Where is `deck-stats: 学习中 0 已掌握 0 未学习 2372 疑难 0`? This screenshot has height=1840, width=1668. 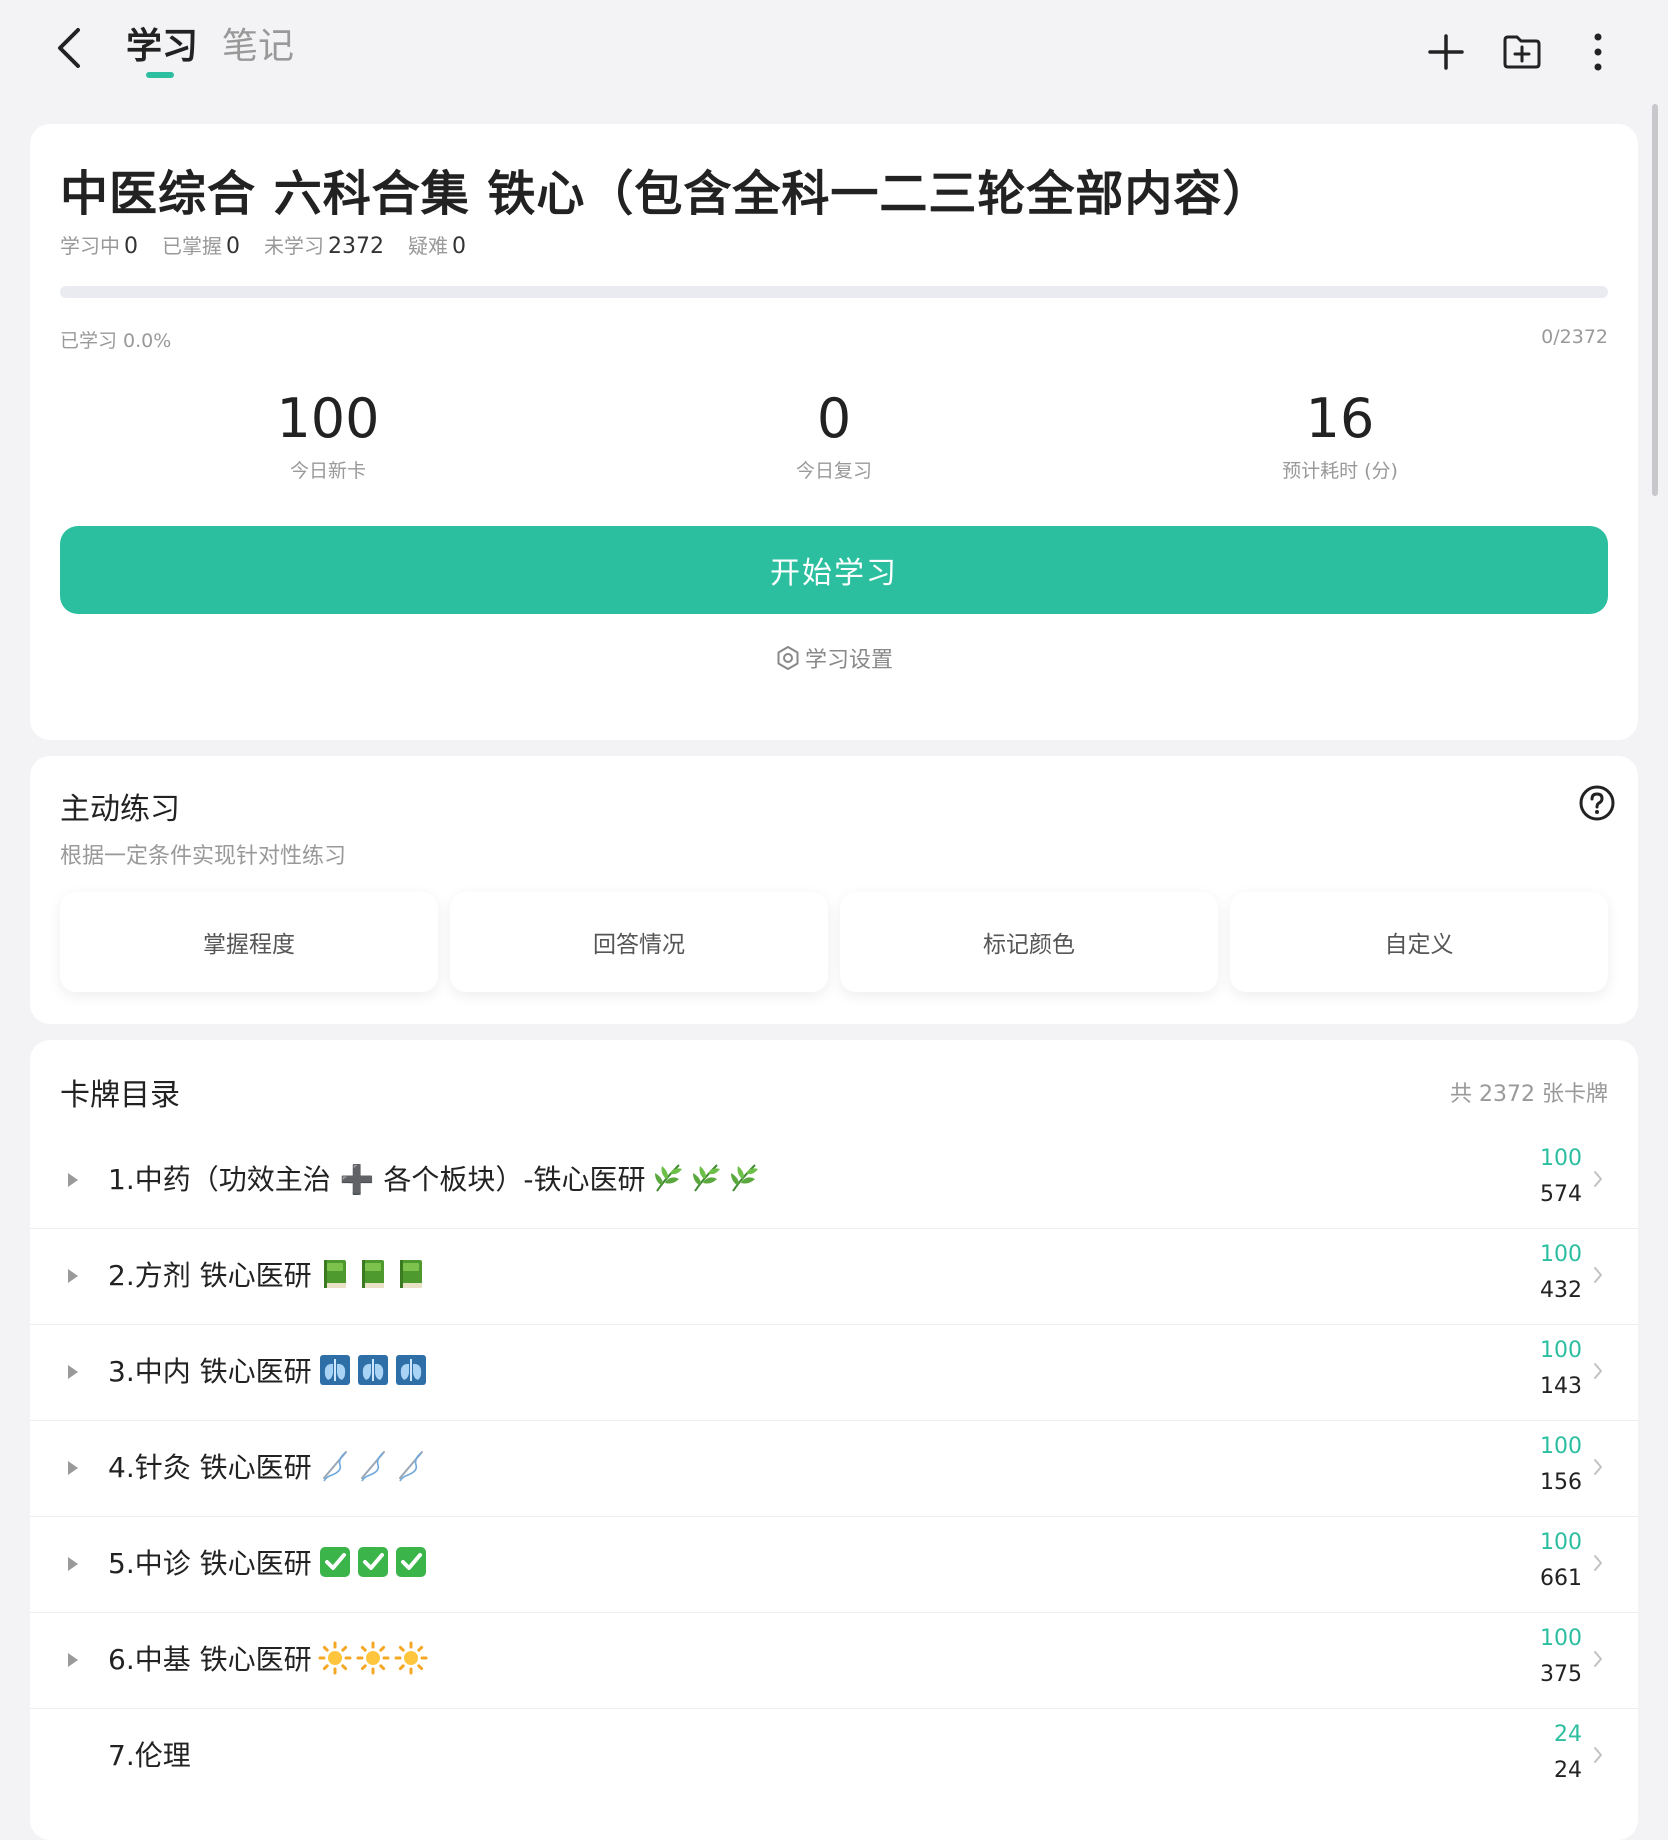 deck-stats: 学习中 0 已掌握 0 未学习 2372 疑难 0 is located at coordinates (263, 244).